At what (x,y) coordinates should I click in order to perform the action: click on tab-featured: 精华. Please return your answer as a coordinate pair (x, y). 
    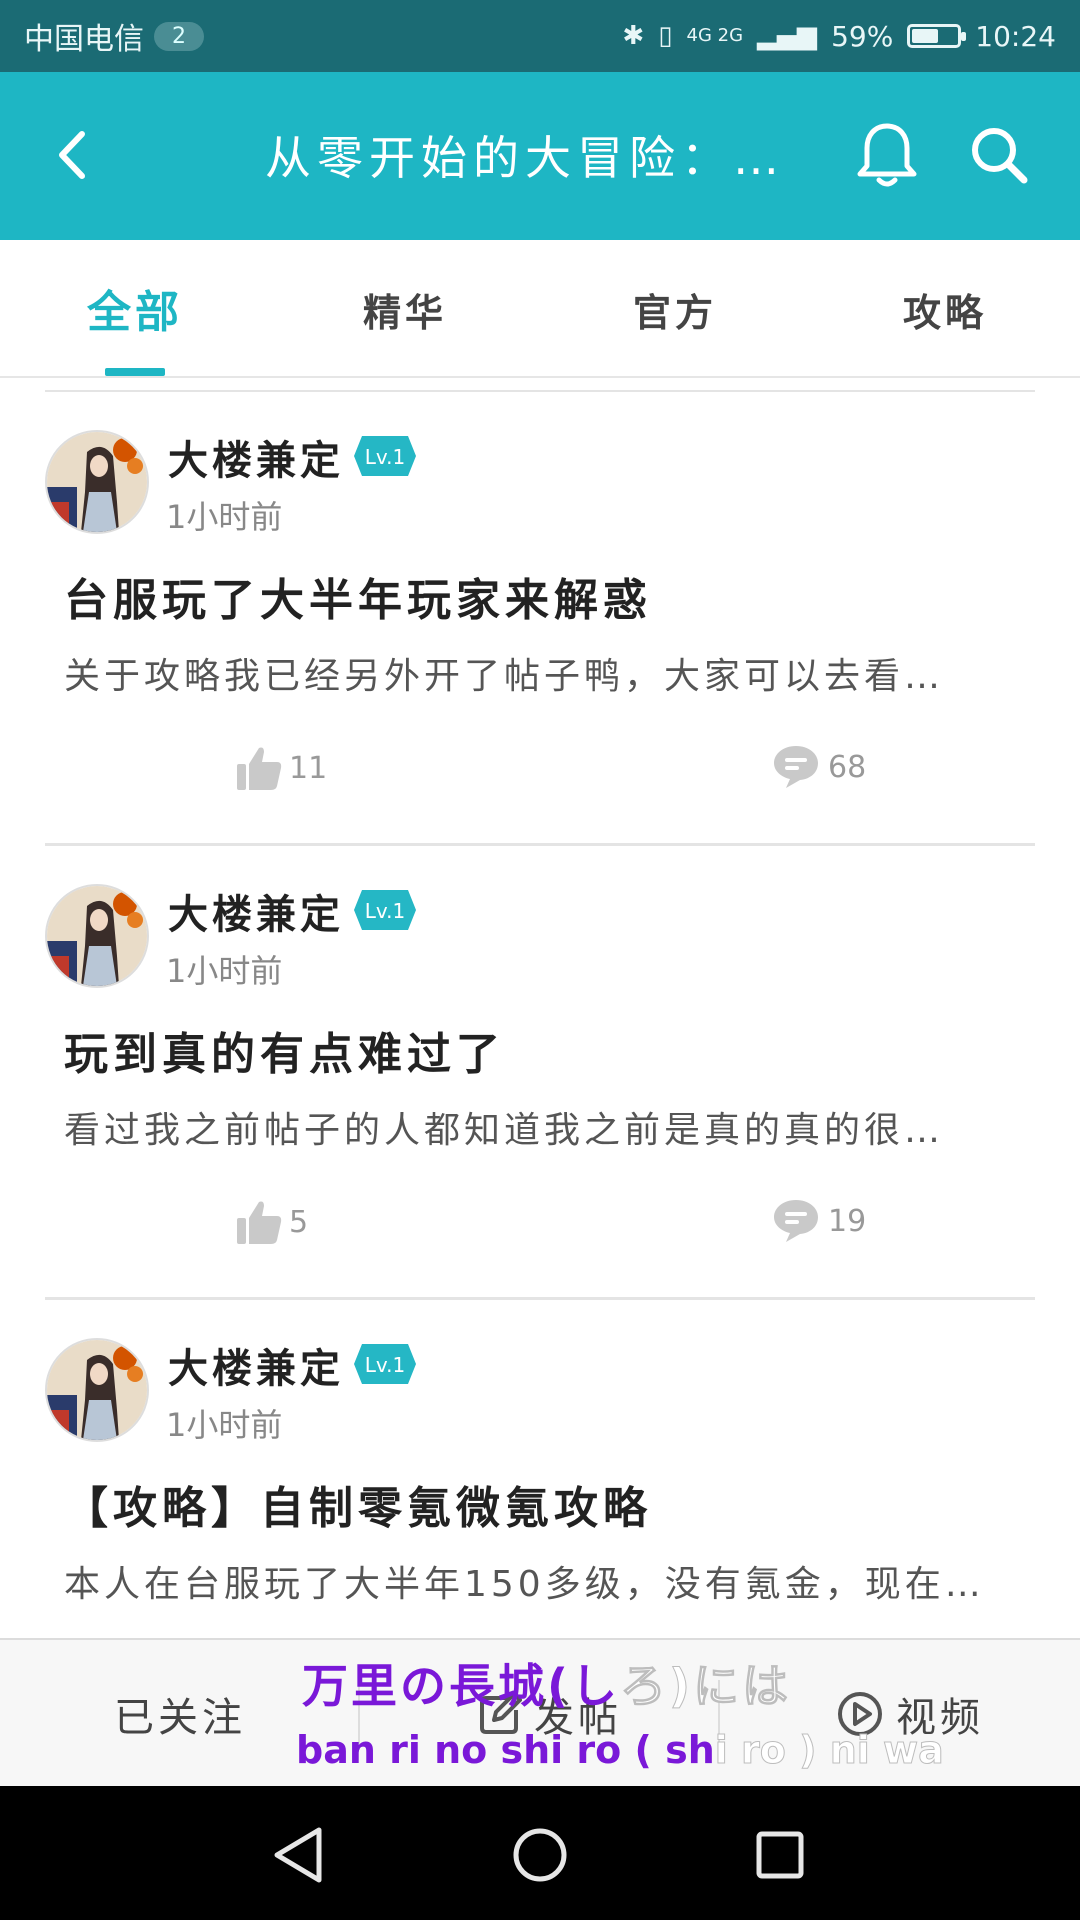
    Looking at the image, I should click on (405, 309).